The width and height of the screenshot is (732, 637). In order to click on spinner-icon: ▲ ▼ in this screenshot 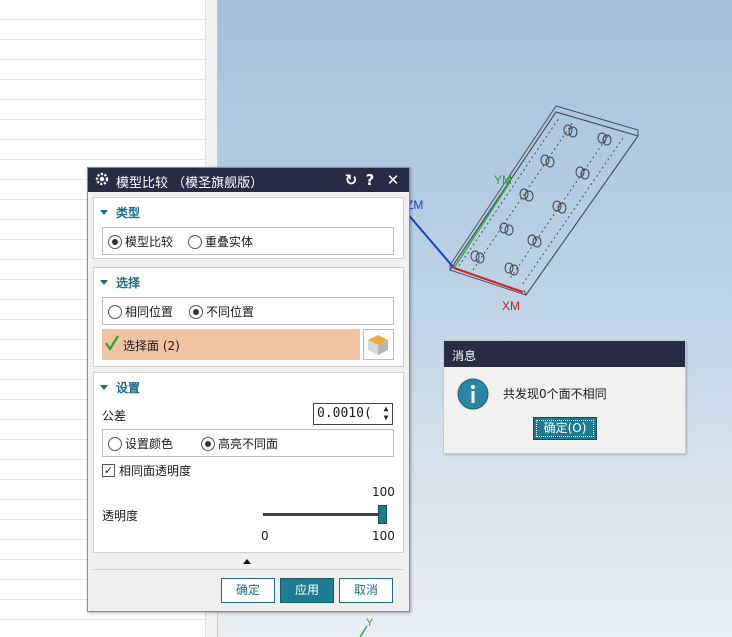, I will do `click(386, 414)`.